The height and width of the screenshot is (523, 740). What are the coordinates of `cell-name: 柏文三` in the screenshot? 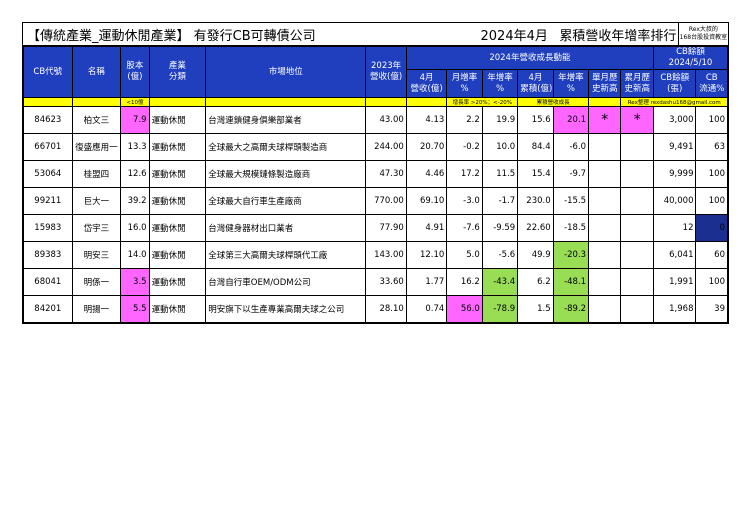 It's located at (96, 120).